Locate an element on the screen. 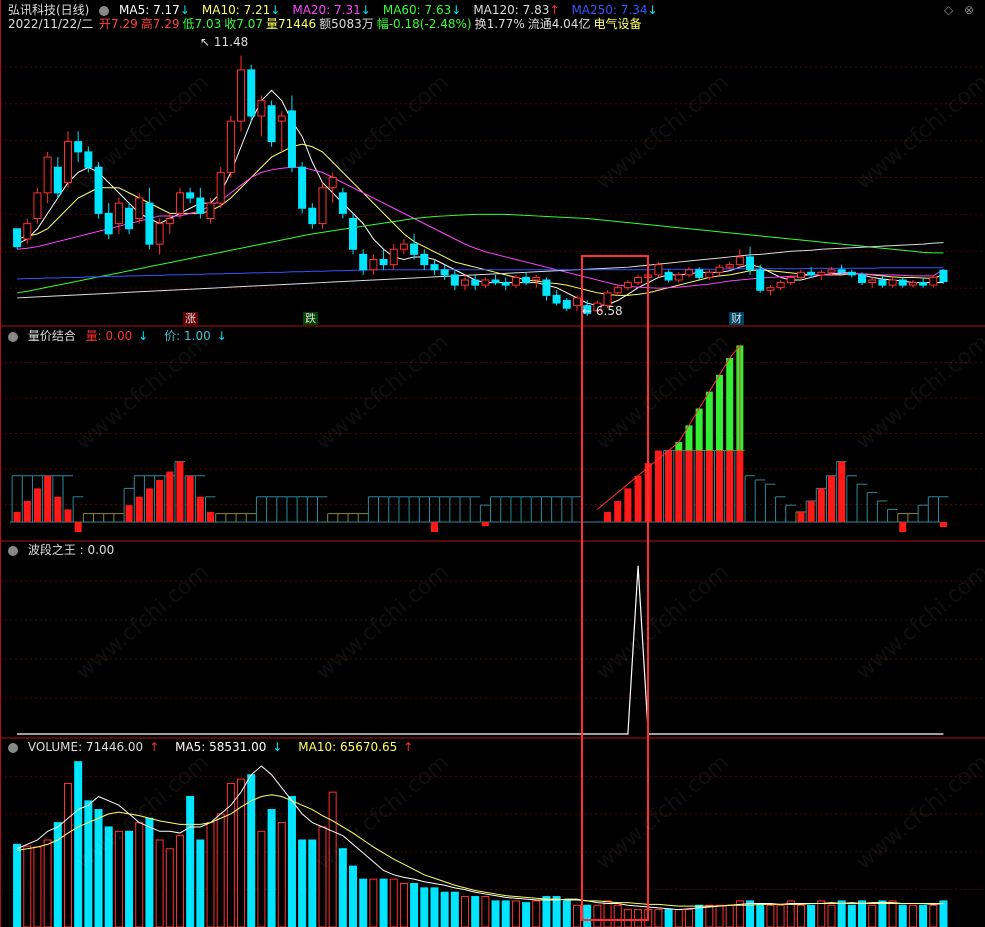 This screenshot has height=927, width=985. wave-collapse-icon is located at coordinates (13, 550).